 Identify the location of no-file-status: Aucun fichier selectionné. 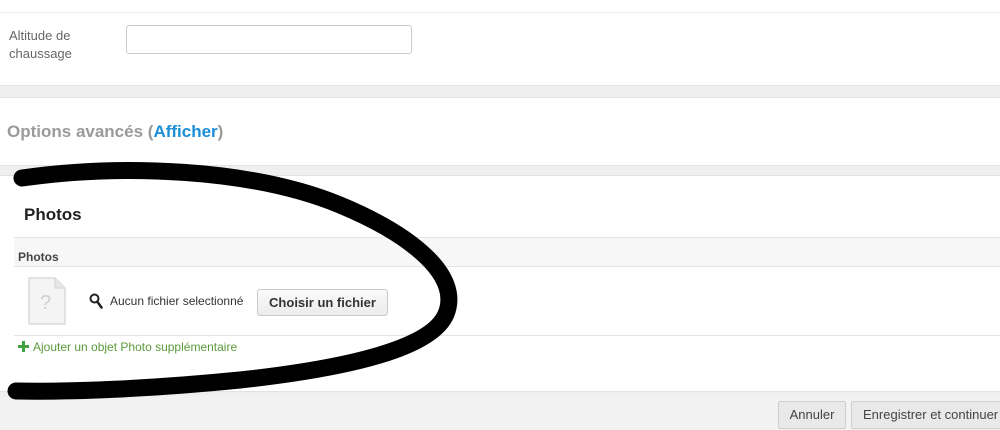
(177, 301).